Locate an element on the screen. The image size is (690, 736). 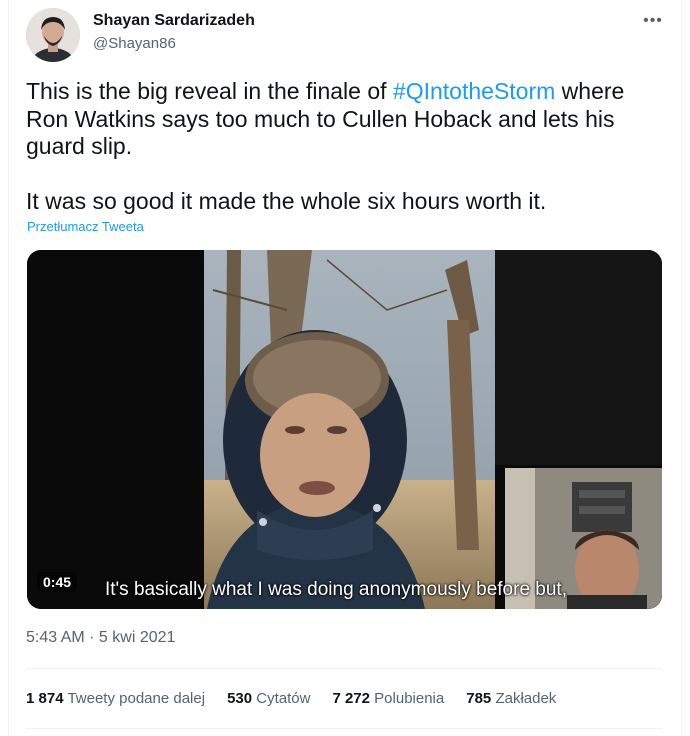
author-handle: @Shayan86 is located at coordinates (134, 43).